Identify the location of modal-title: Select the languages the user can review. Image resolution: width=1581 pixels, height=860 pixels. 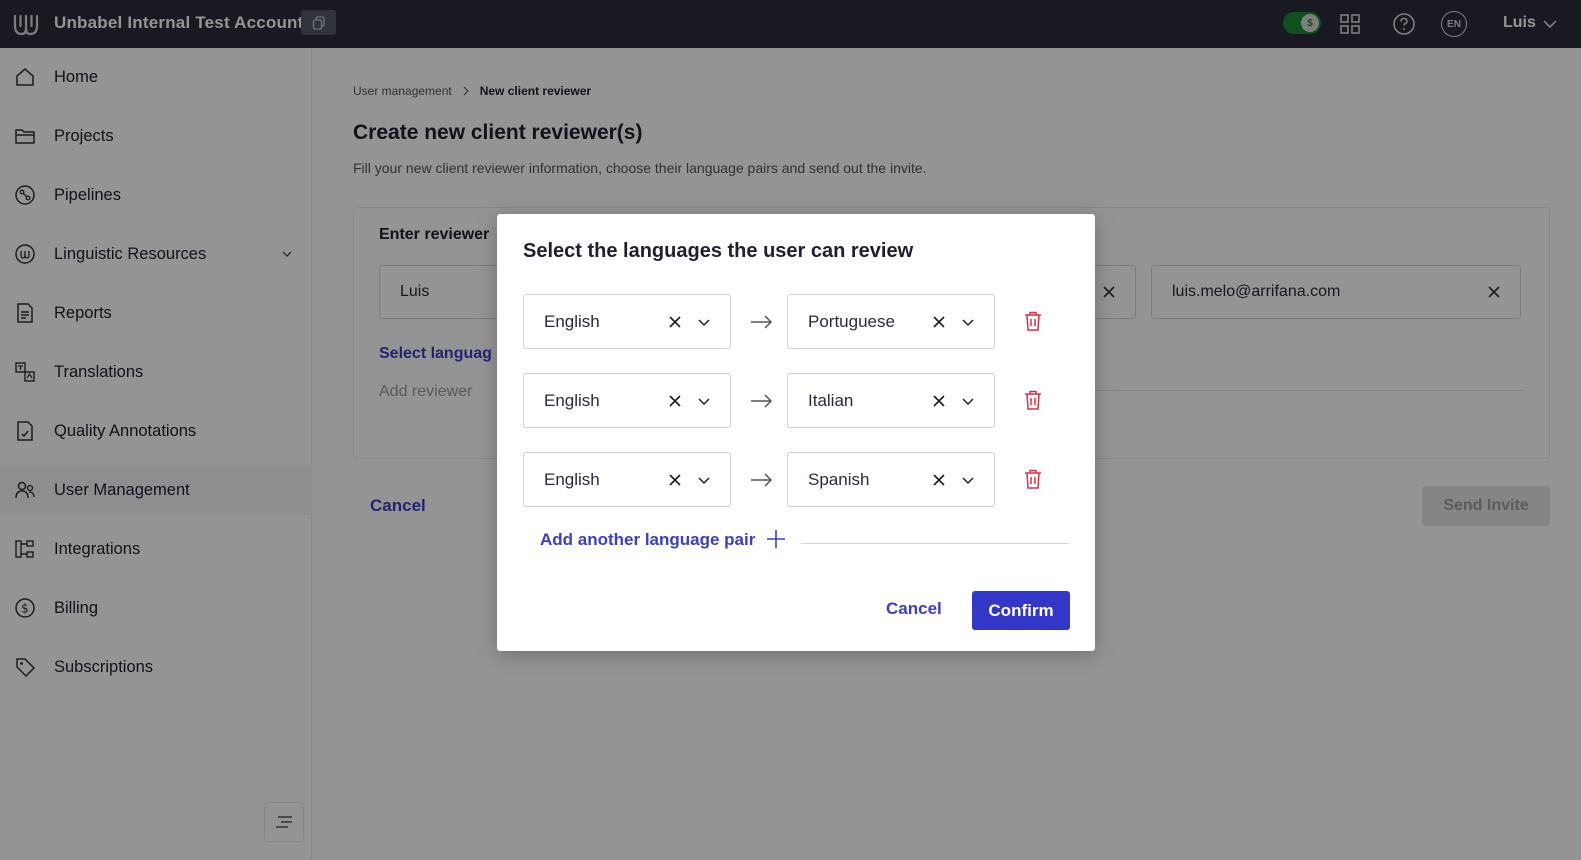
(718, 251).